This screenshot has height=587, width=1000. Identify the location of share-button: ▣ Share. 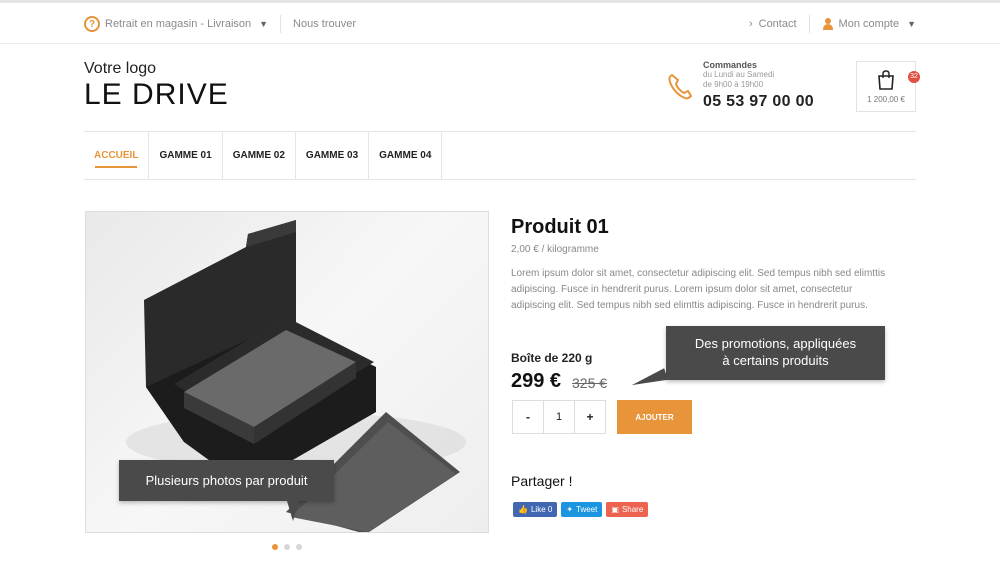
(627, 509).